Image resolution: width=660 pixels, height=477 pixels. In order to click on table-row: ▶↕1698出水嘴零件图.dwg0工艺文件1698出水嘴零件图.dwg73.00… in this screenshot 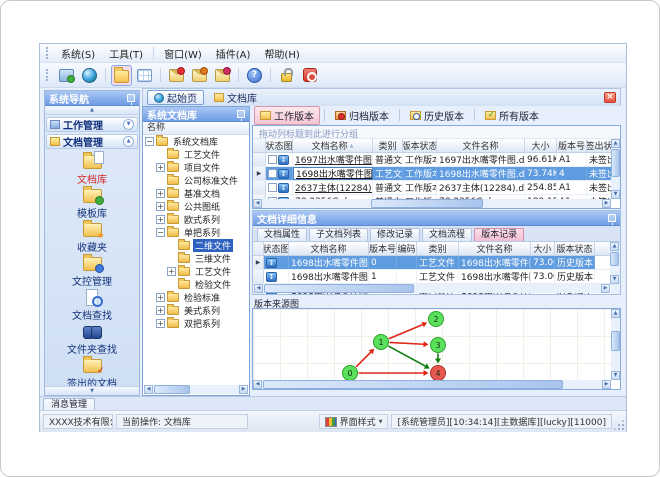, I will do `click(432, 263)`.